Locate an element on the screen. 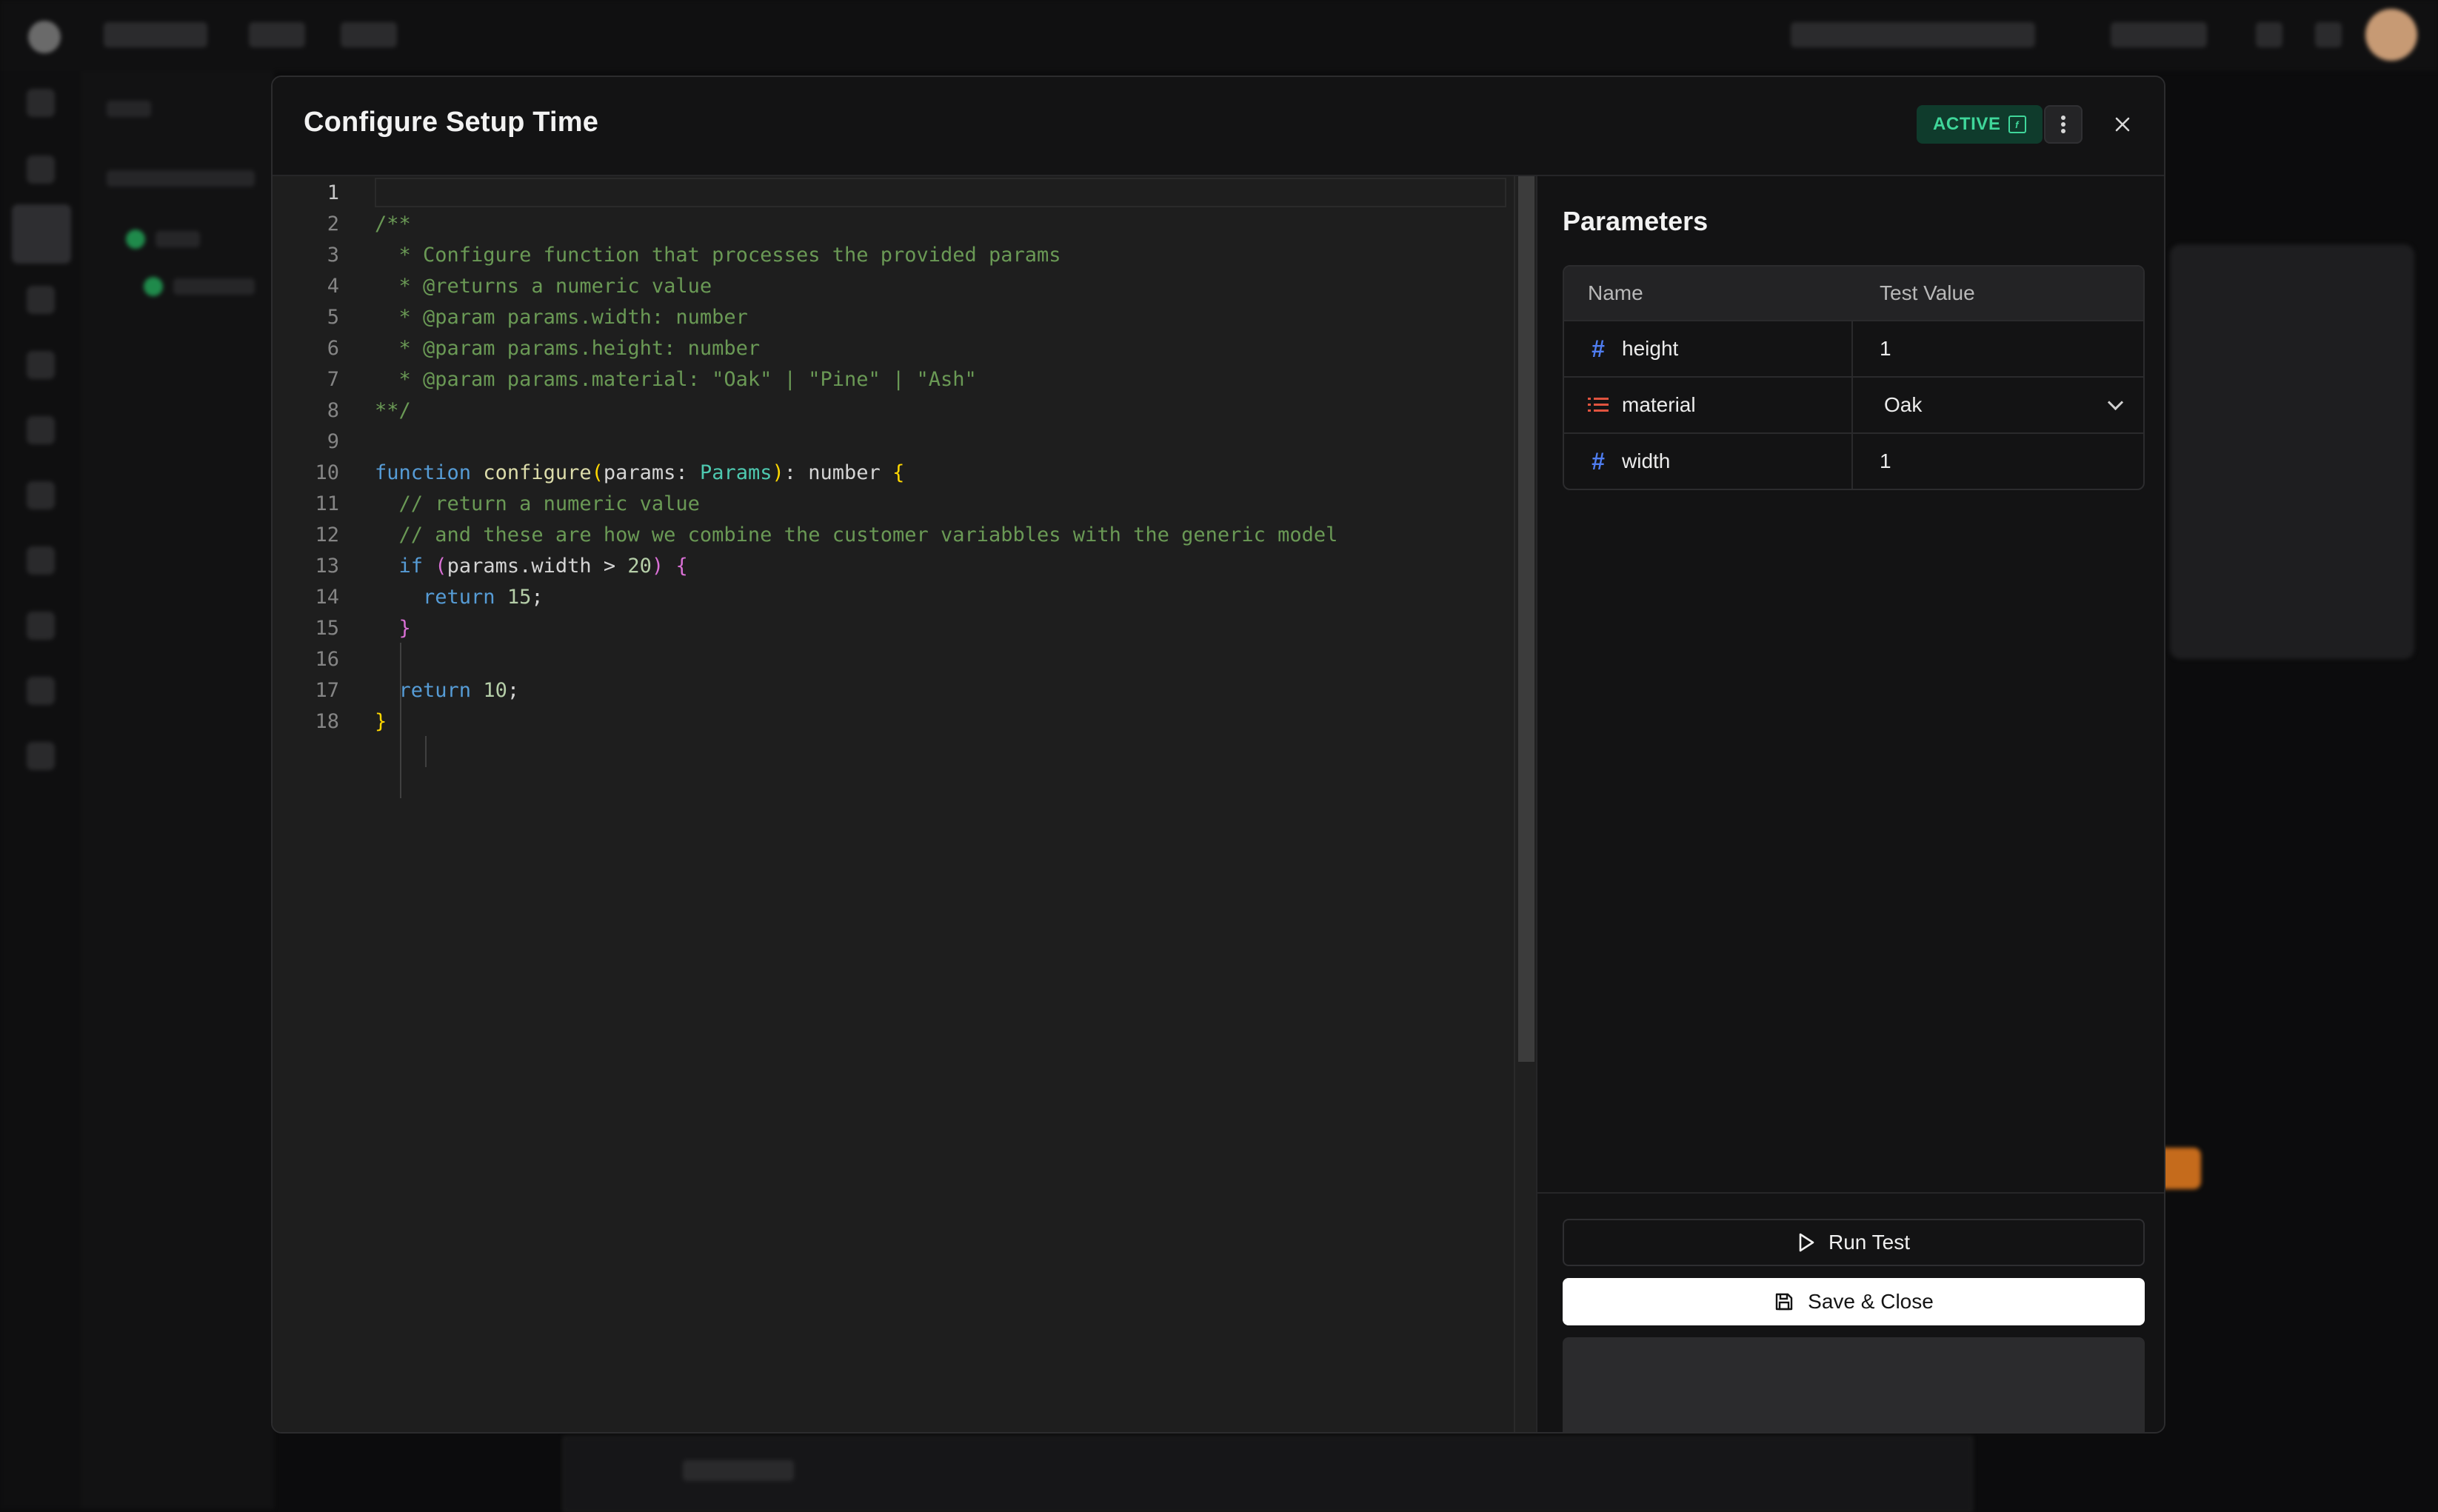  code-line: if (params.width > 20) { is located at coordinates (543, 566).